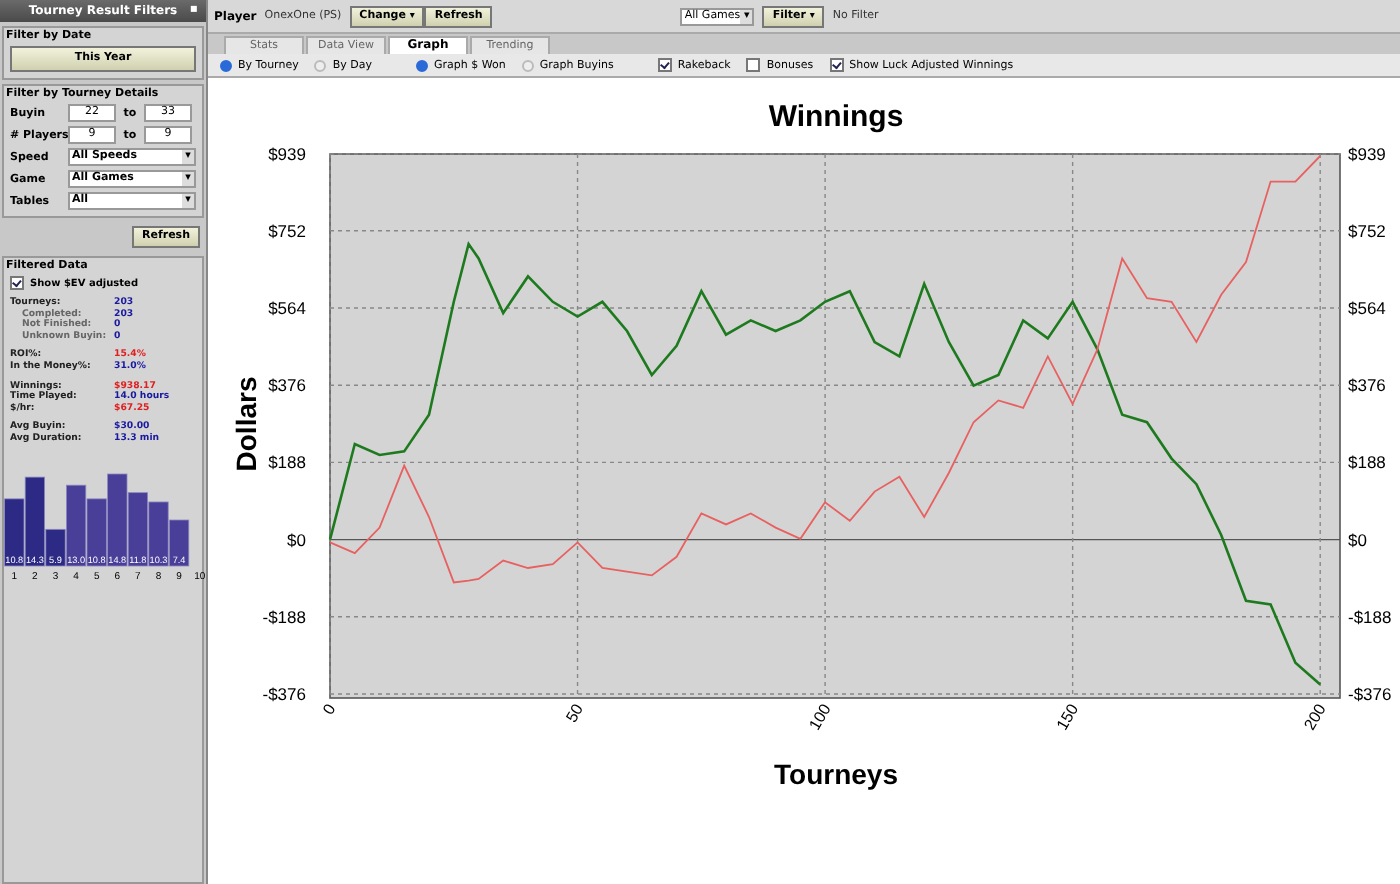 The width and height of the screenshot is (1400, 884). What do you see at coordinates (836, 774) in the screenshot?
I see `x-axis-title: Tourneys` at bounding box center [836, 774].